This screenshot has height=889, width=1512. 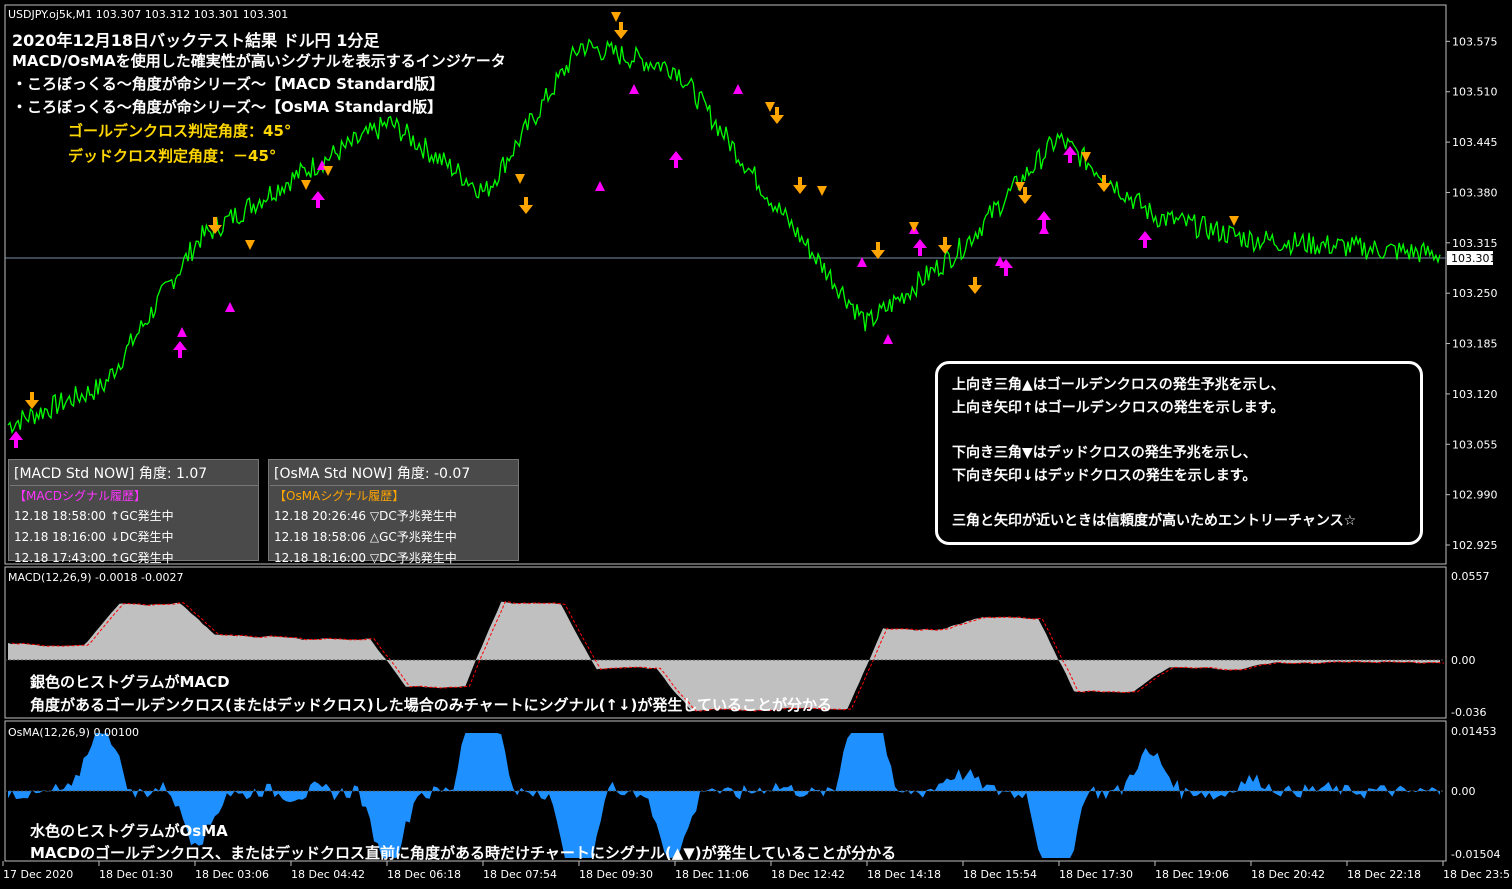 What do you see at coordinates (134, 473) in the screenshot?
I see `macd-panel-header: [MACD Std NOW] 角度: 1.07` at bounding box center [134, 473].